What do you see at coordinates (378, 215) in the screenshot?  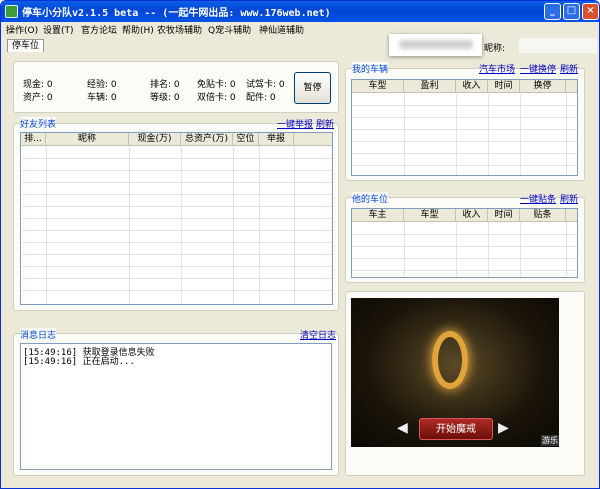 I see `col-owner: 车主` at bounding box center [378, 215].